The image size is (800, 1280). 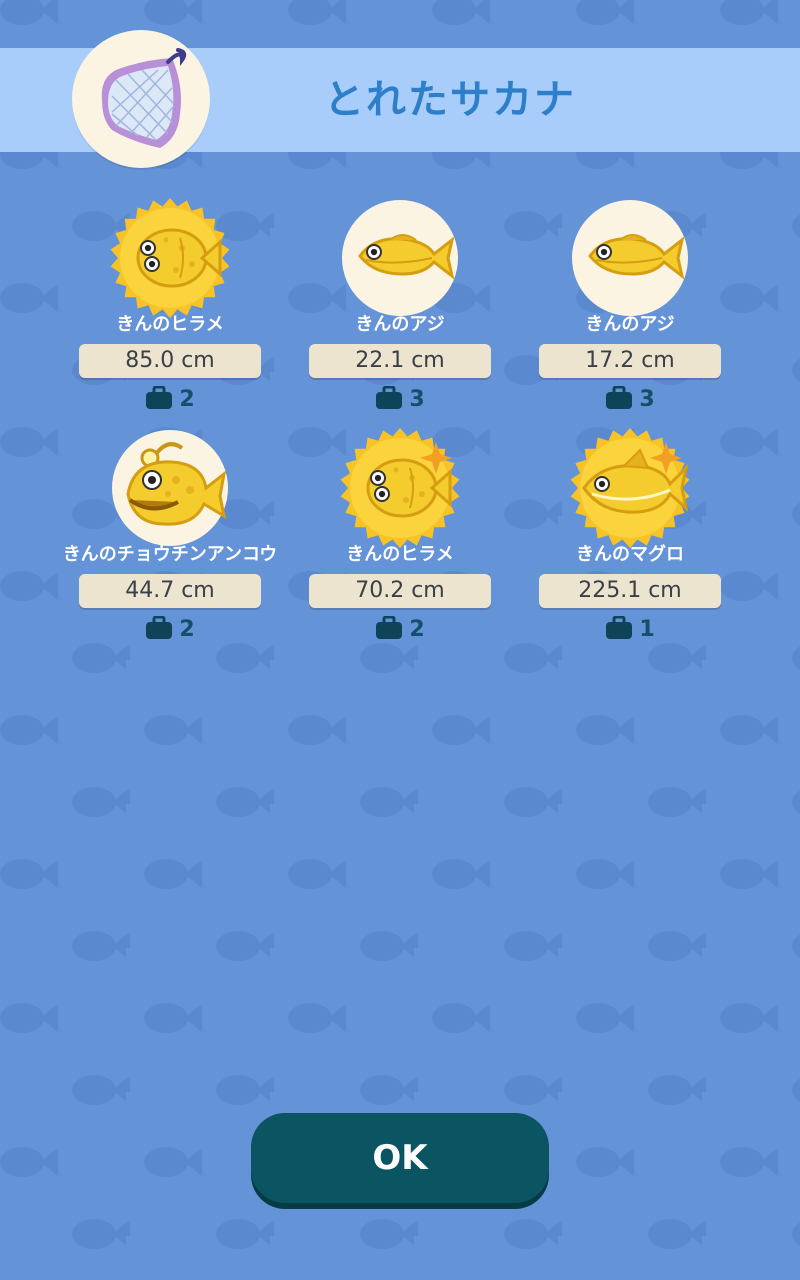 What do you see at coordinates (450, 100) in the screenshot?
I see `page-title: とれたサカナ` at bounding box center [450, 100].